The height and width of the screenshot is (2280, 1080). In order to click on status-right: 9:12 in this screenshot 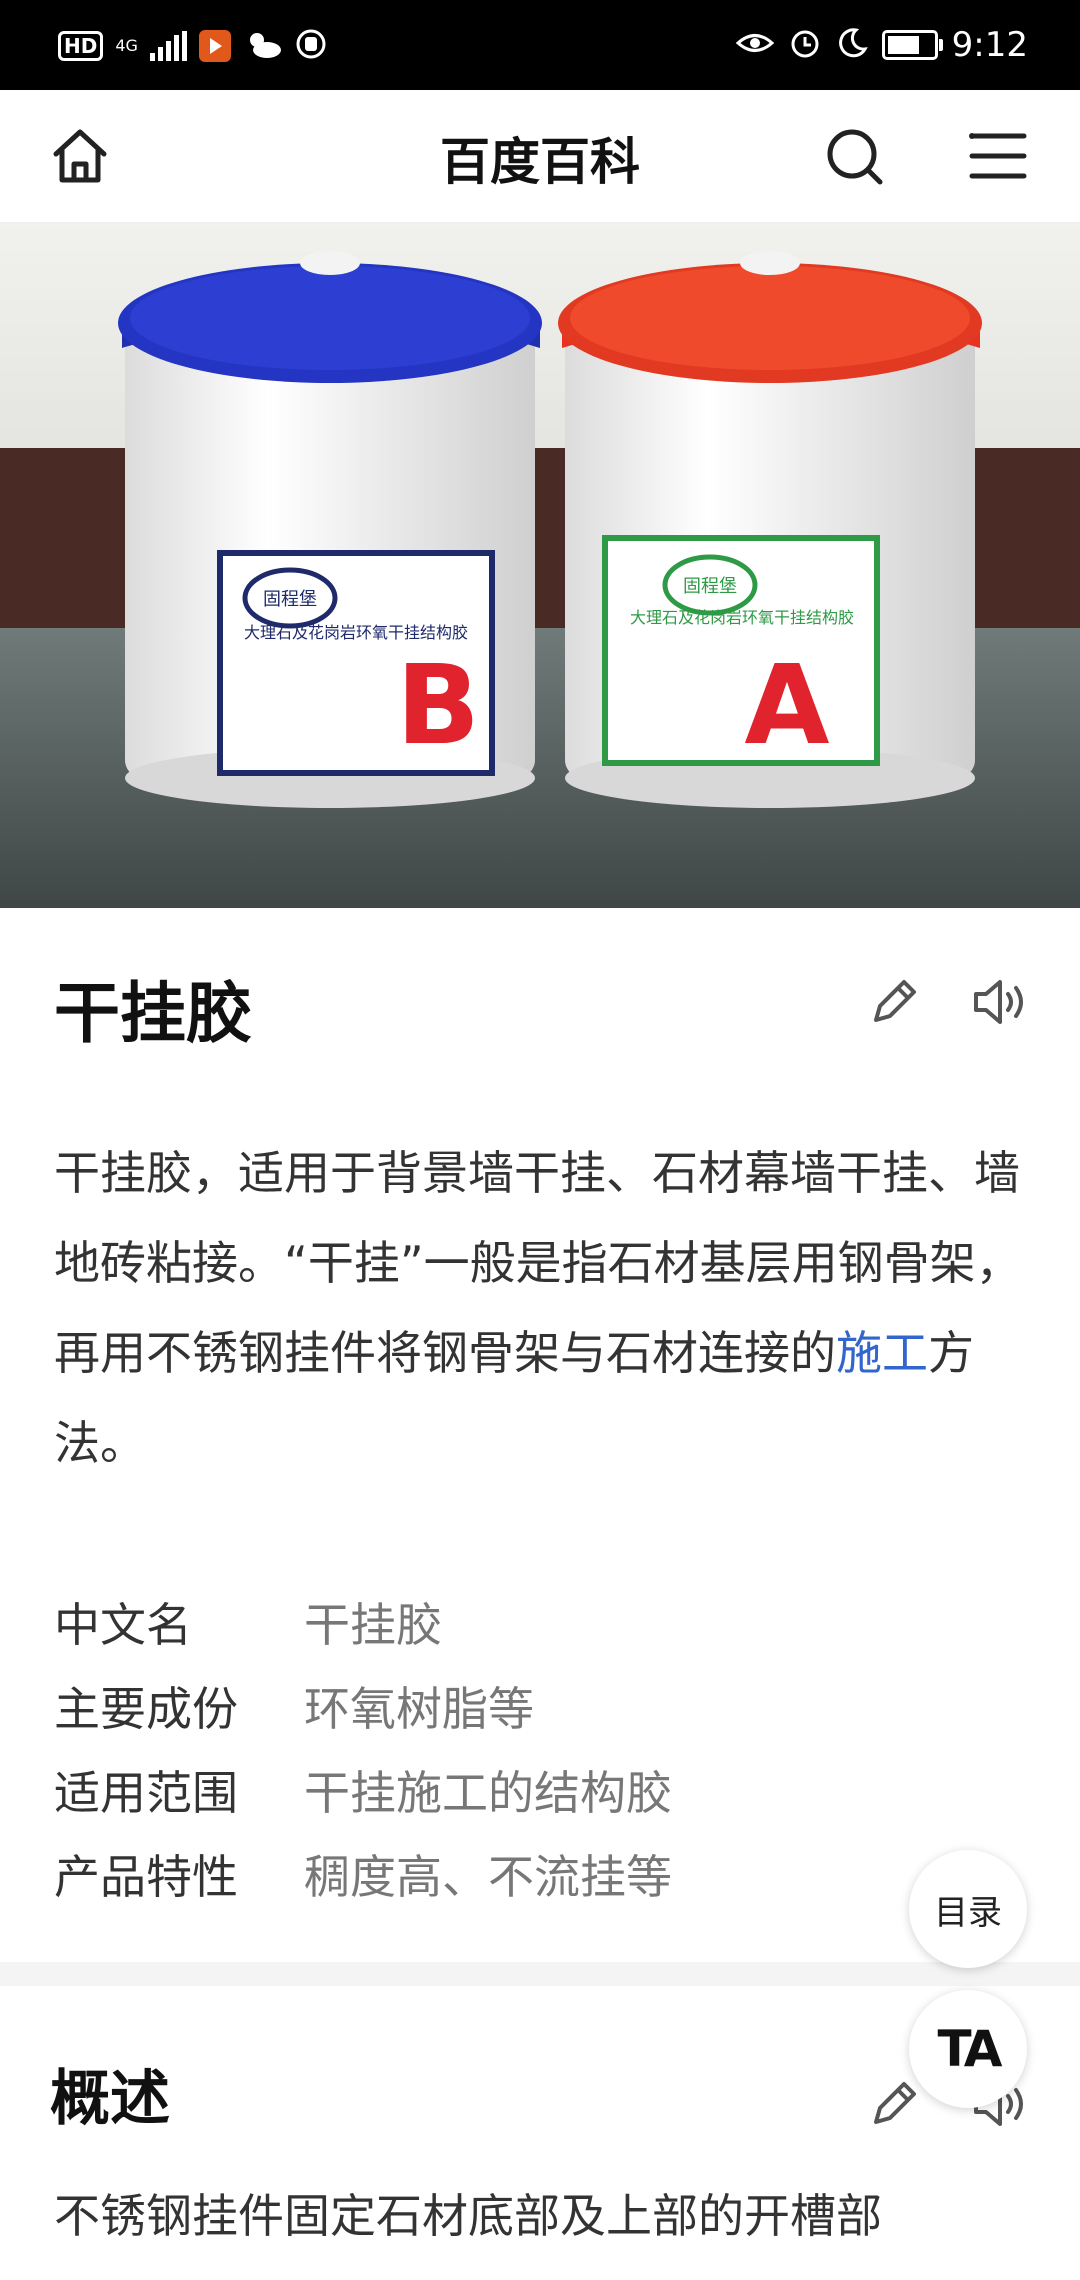, I will do `click(881, 45)`.